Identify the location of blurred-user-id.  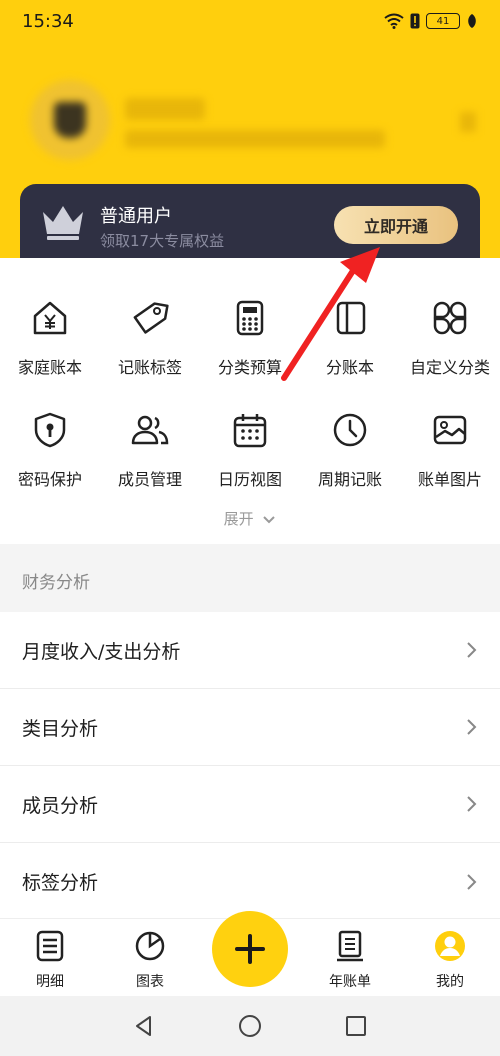
(255, 139).